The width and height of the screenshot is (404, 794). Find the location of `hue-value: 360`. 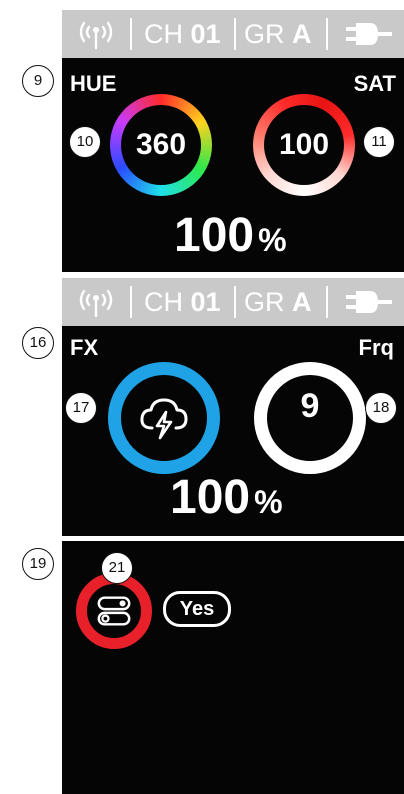

hue-value: 360 is located at coordinates (161, 144).